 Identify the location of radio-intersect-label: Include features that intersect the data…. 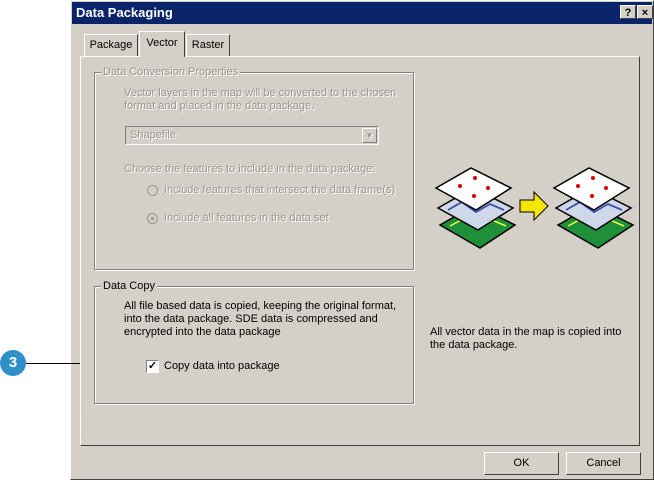
(280, 190).